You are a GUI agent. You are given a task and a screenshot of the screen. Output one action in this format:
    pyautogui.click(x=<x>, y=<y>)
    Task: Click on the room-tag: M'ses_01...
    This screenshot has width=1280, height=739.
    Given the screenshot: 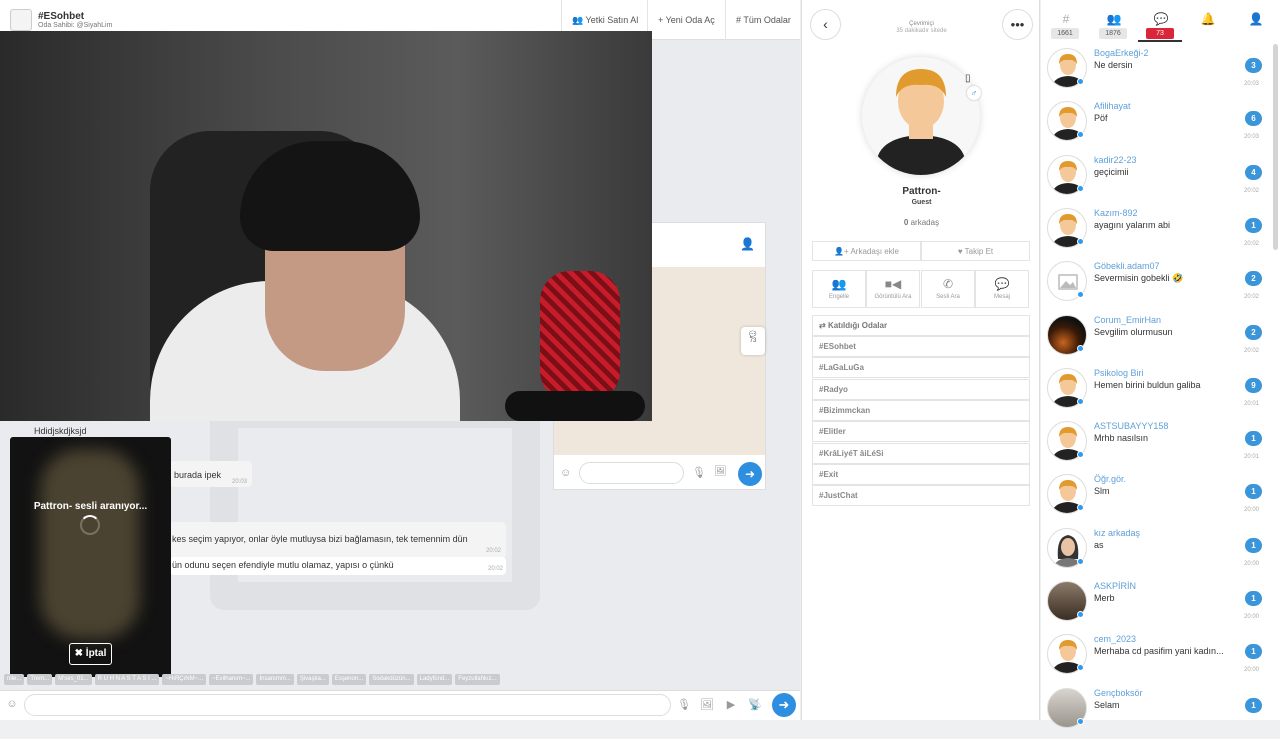 What is the action you would take?
    pyautogui.click(x=73, y=679)
    